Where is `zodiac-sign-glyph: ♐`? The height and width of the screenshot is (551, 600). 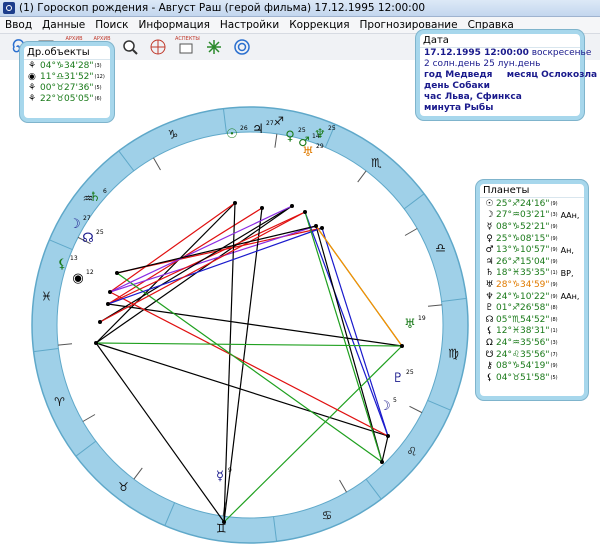
zodiac-sign-glyph: ♐ is located at coordinates (278, 121).